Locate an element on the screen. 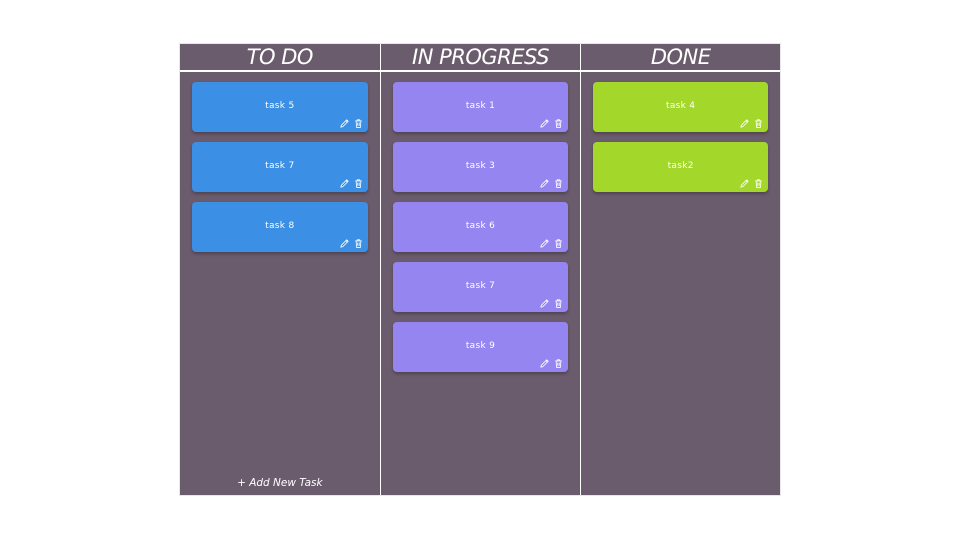  task-card: task 3 is located at coordinates (480, 167).